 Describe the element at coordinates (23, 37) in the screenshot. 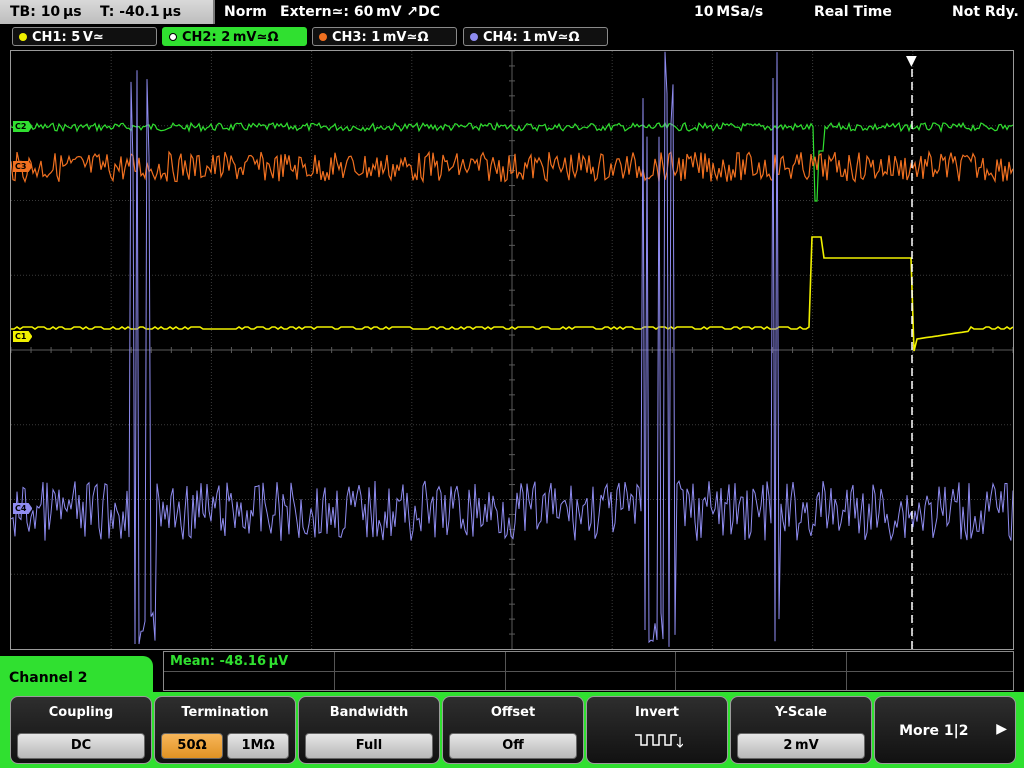

I see `ch1-color-dot` at that location.